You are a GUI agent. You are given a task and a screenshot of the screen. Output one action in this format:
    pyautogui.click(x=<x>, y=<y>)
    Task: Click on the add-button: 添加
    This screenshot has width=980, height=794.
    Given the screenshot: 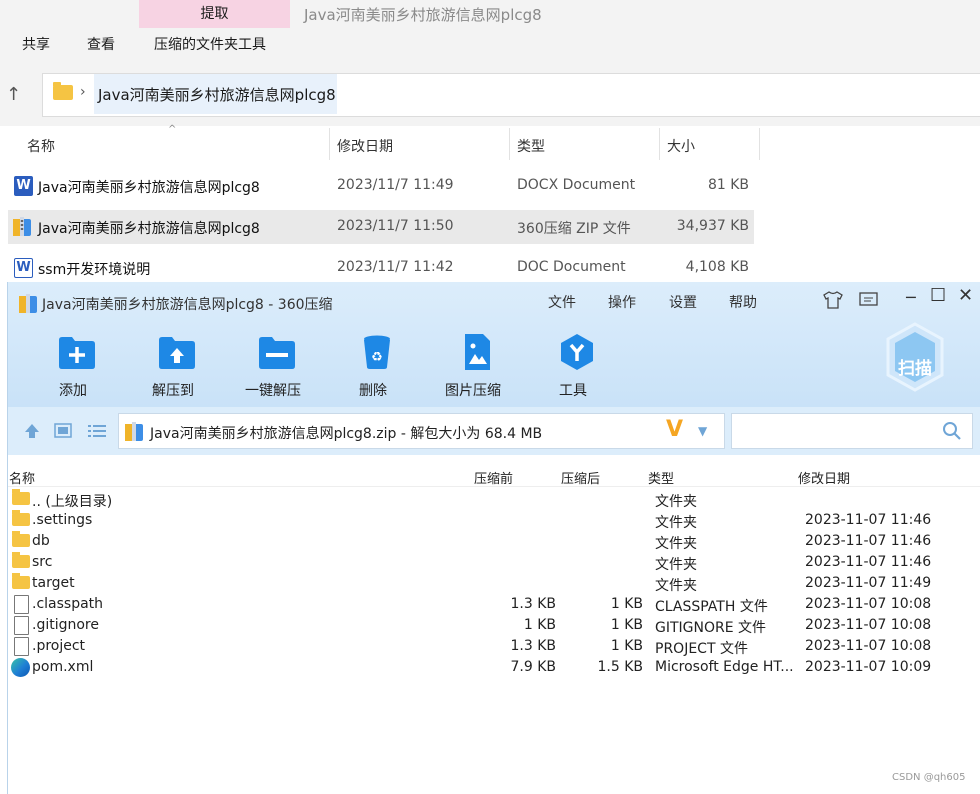 What is the action you would take?
    pyautogui.click(x=73, y=368)
    